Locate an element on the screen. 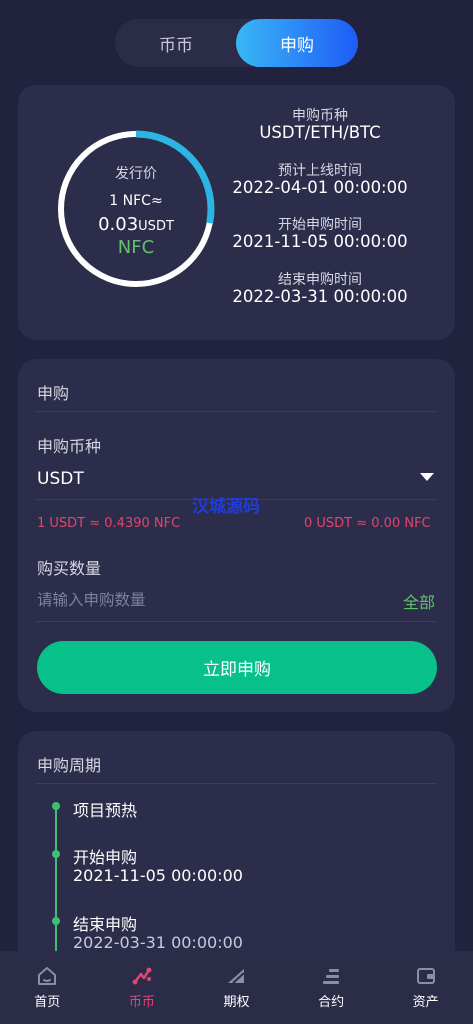  nav-item-contract: 合约 is located at coordinates (331, 987).